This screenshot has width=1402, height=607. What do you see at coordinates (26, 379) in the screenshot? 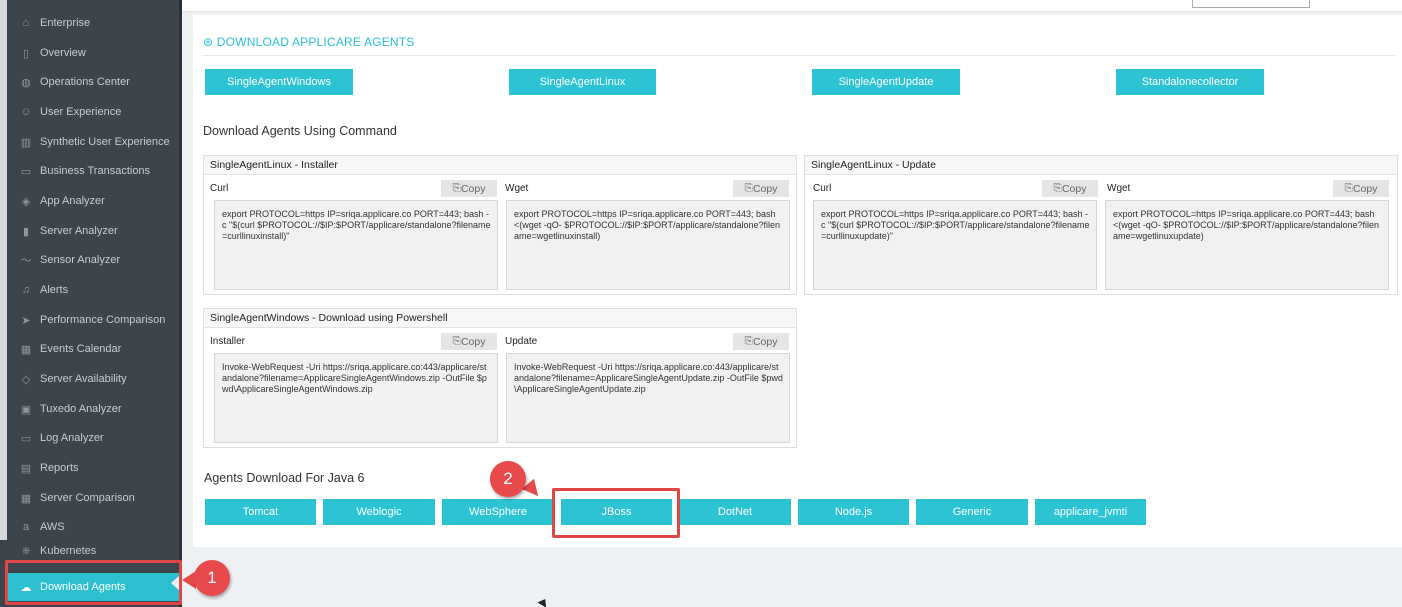
I see `tag-icon: ◇` at bounding box center [26, 379].